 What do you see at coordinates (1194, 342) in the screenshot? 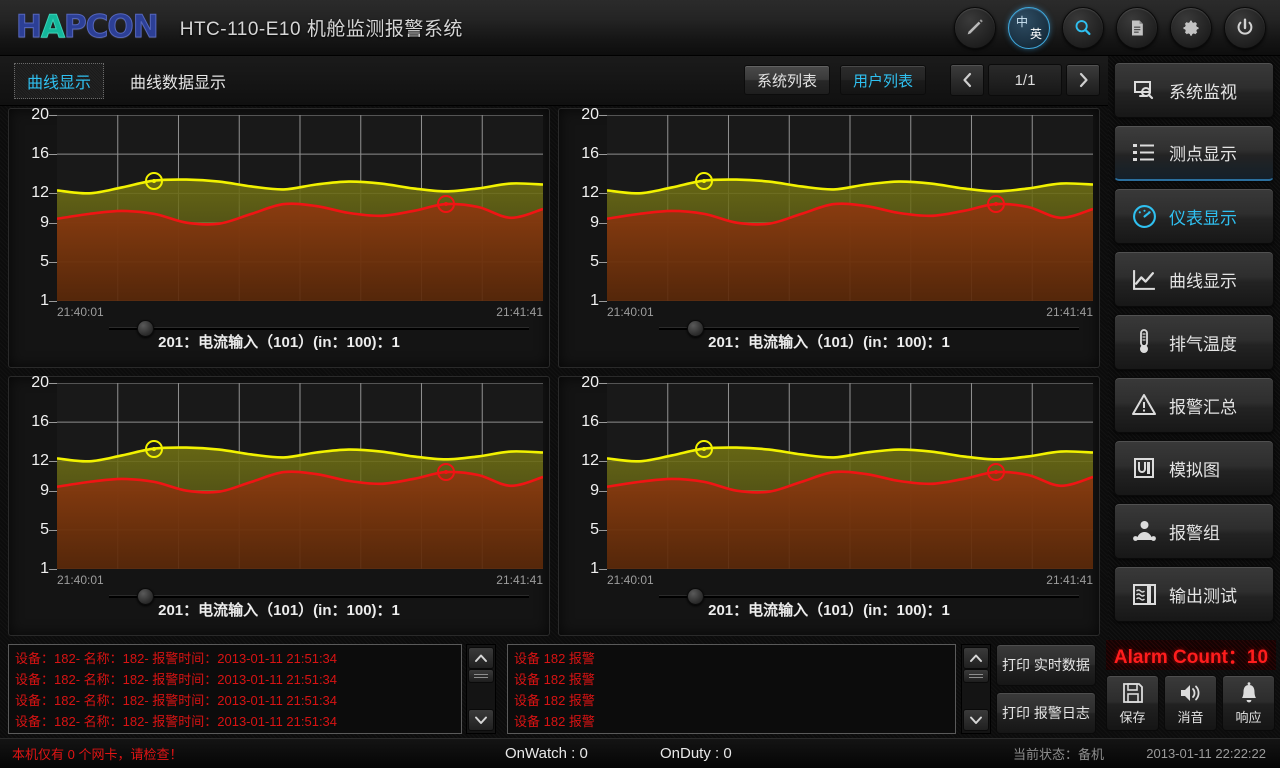
I see `sidebar-item-4: 排气温度` at bounding box center [1194, 342].